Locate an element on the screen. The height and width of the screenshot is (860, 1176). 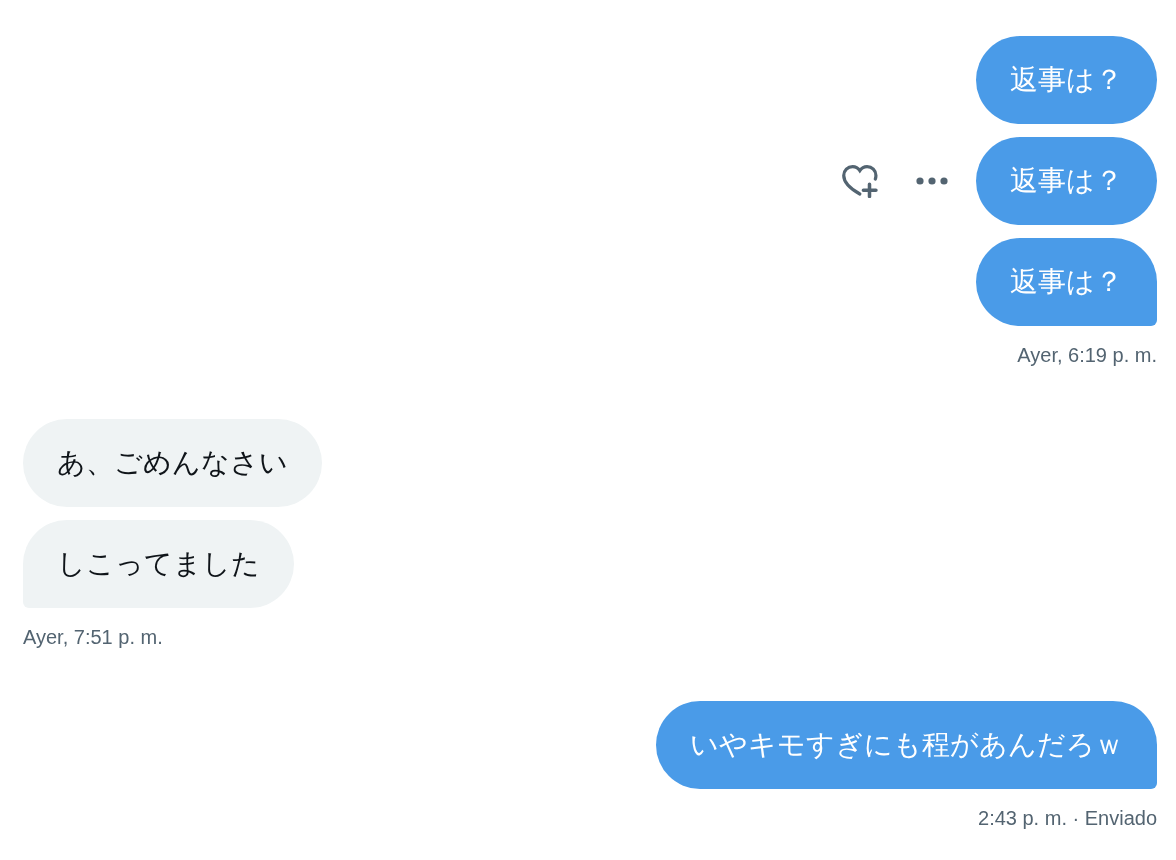
message-timestamp: 2:43 p. m. · Enviado is located at coordinates (1067, 818).